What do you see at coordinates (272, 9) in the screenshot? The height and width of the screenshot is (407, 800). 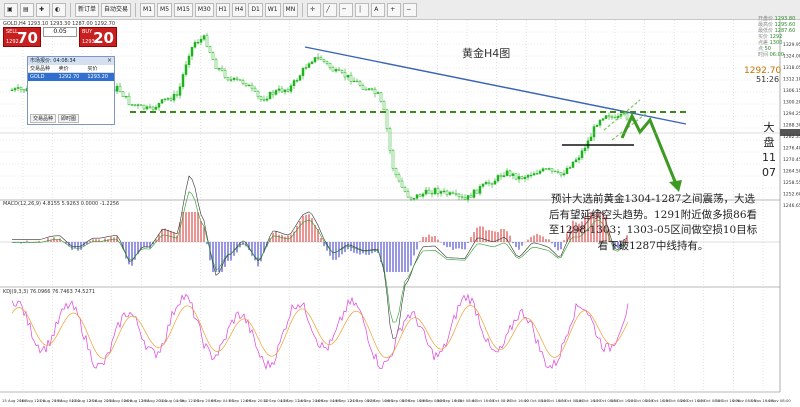 I see `timeframe-w1: W1` at bounding box center [272, 9].